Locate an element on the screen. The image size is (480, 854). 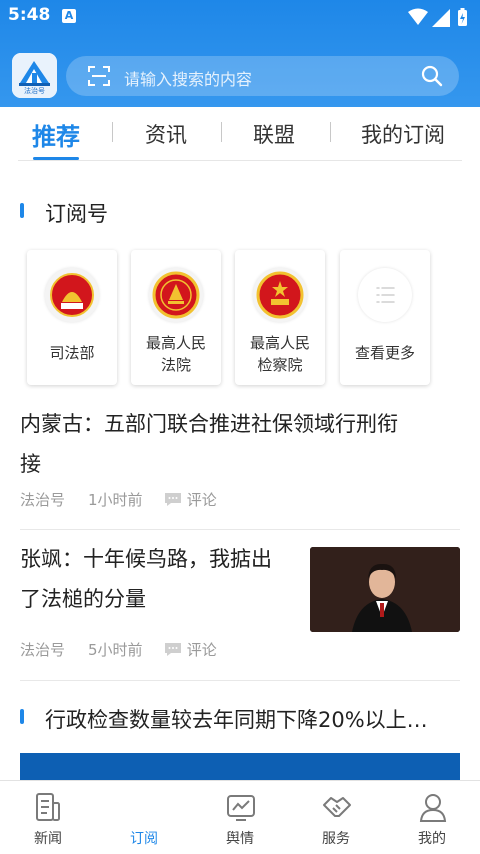
nav-public-opinion-label: 舆情 is located at coordinates (240, 838).